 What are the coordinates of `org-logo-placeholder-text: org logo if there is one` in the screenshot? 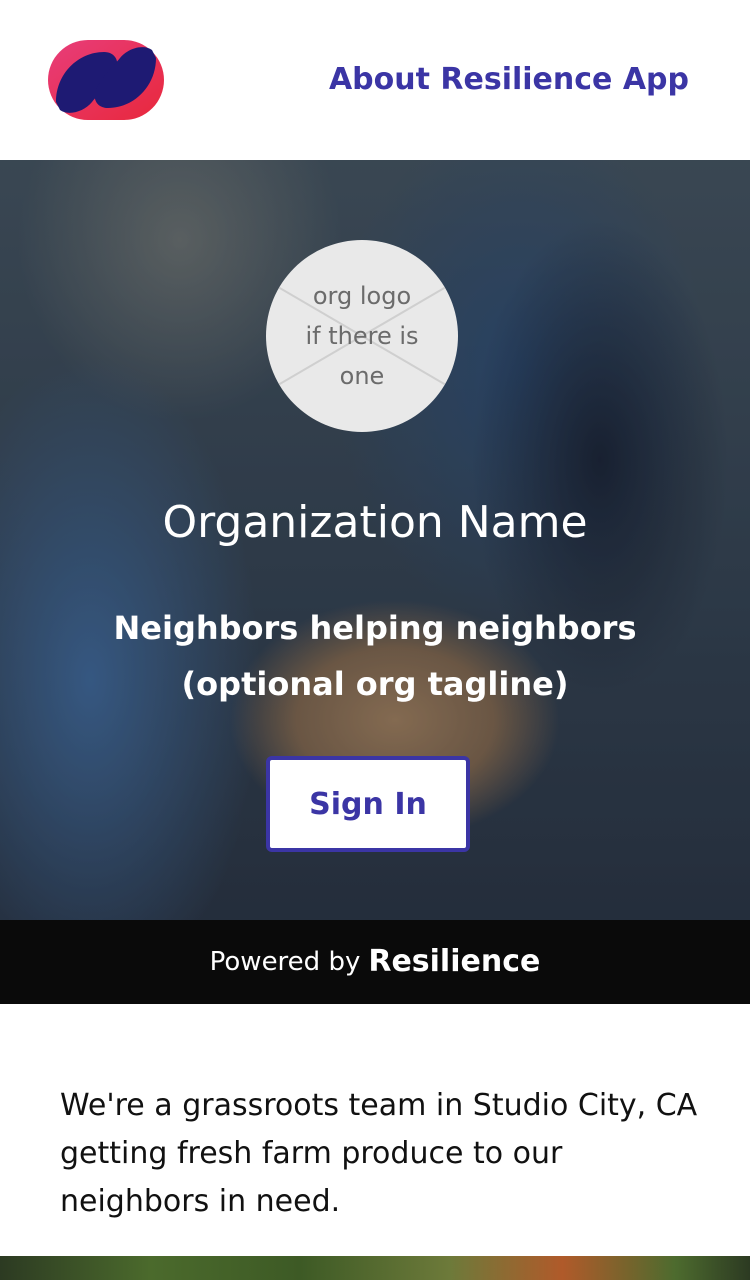 It's located at (362, 336).